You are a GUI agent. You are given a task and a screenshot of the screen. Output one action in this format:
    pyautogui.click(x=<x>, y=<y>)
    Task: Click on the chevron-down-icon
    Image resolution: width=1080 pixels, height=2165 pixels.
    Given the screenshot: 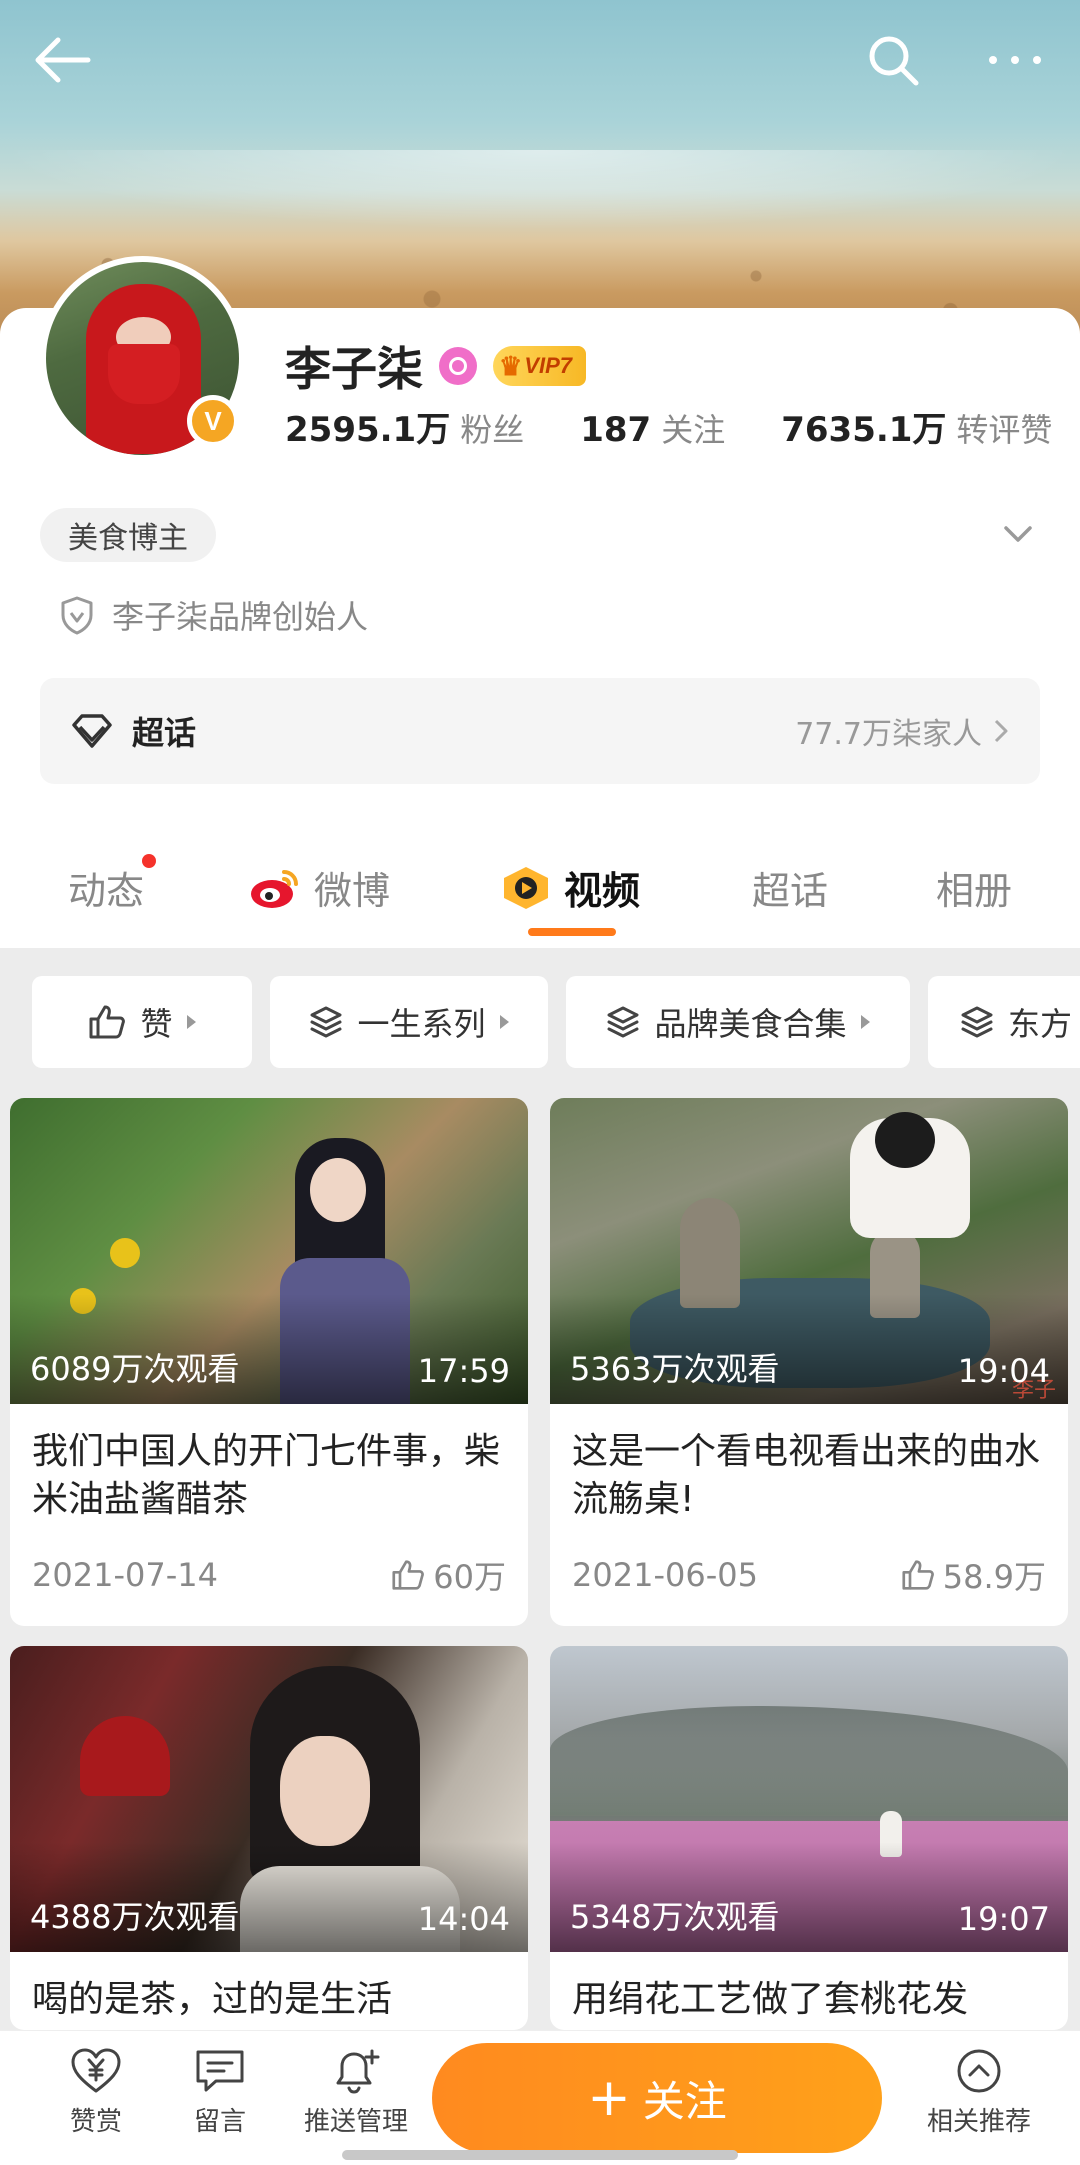 What is the action you would take?
    pyautogui.click(x=1018, y=534)
    